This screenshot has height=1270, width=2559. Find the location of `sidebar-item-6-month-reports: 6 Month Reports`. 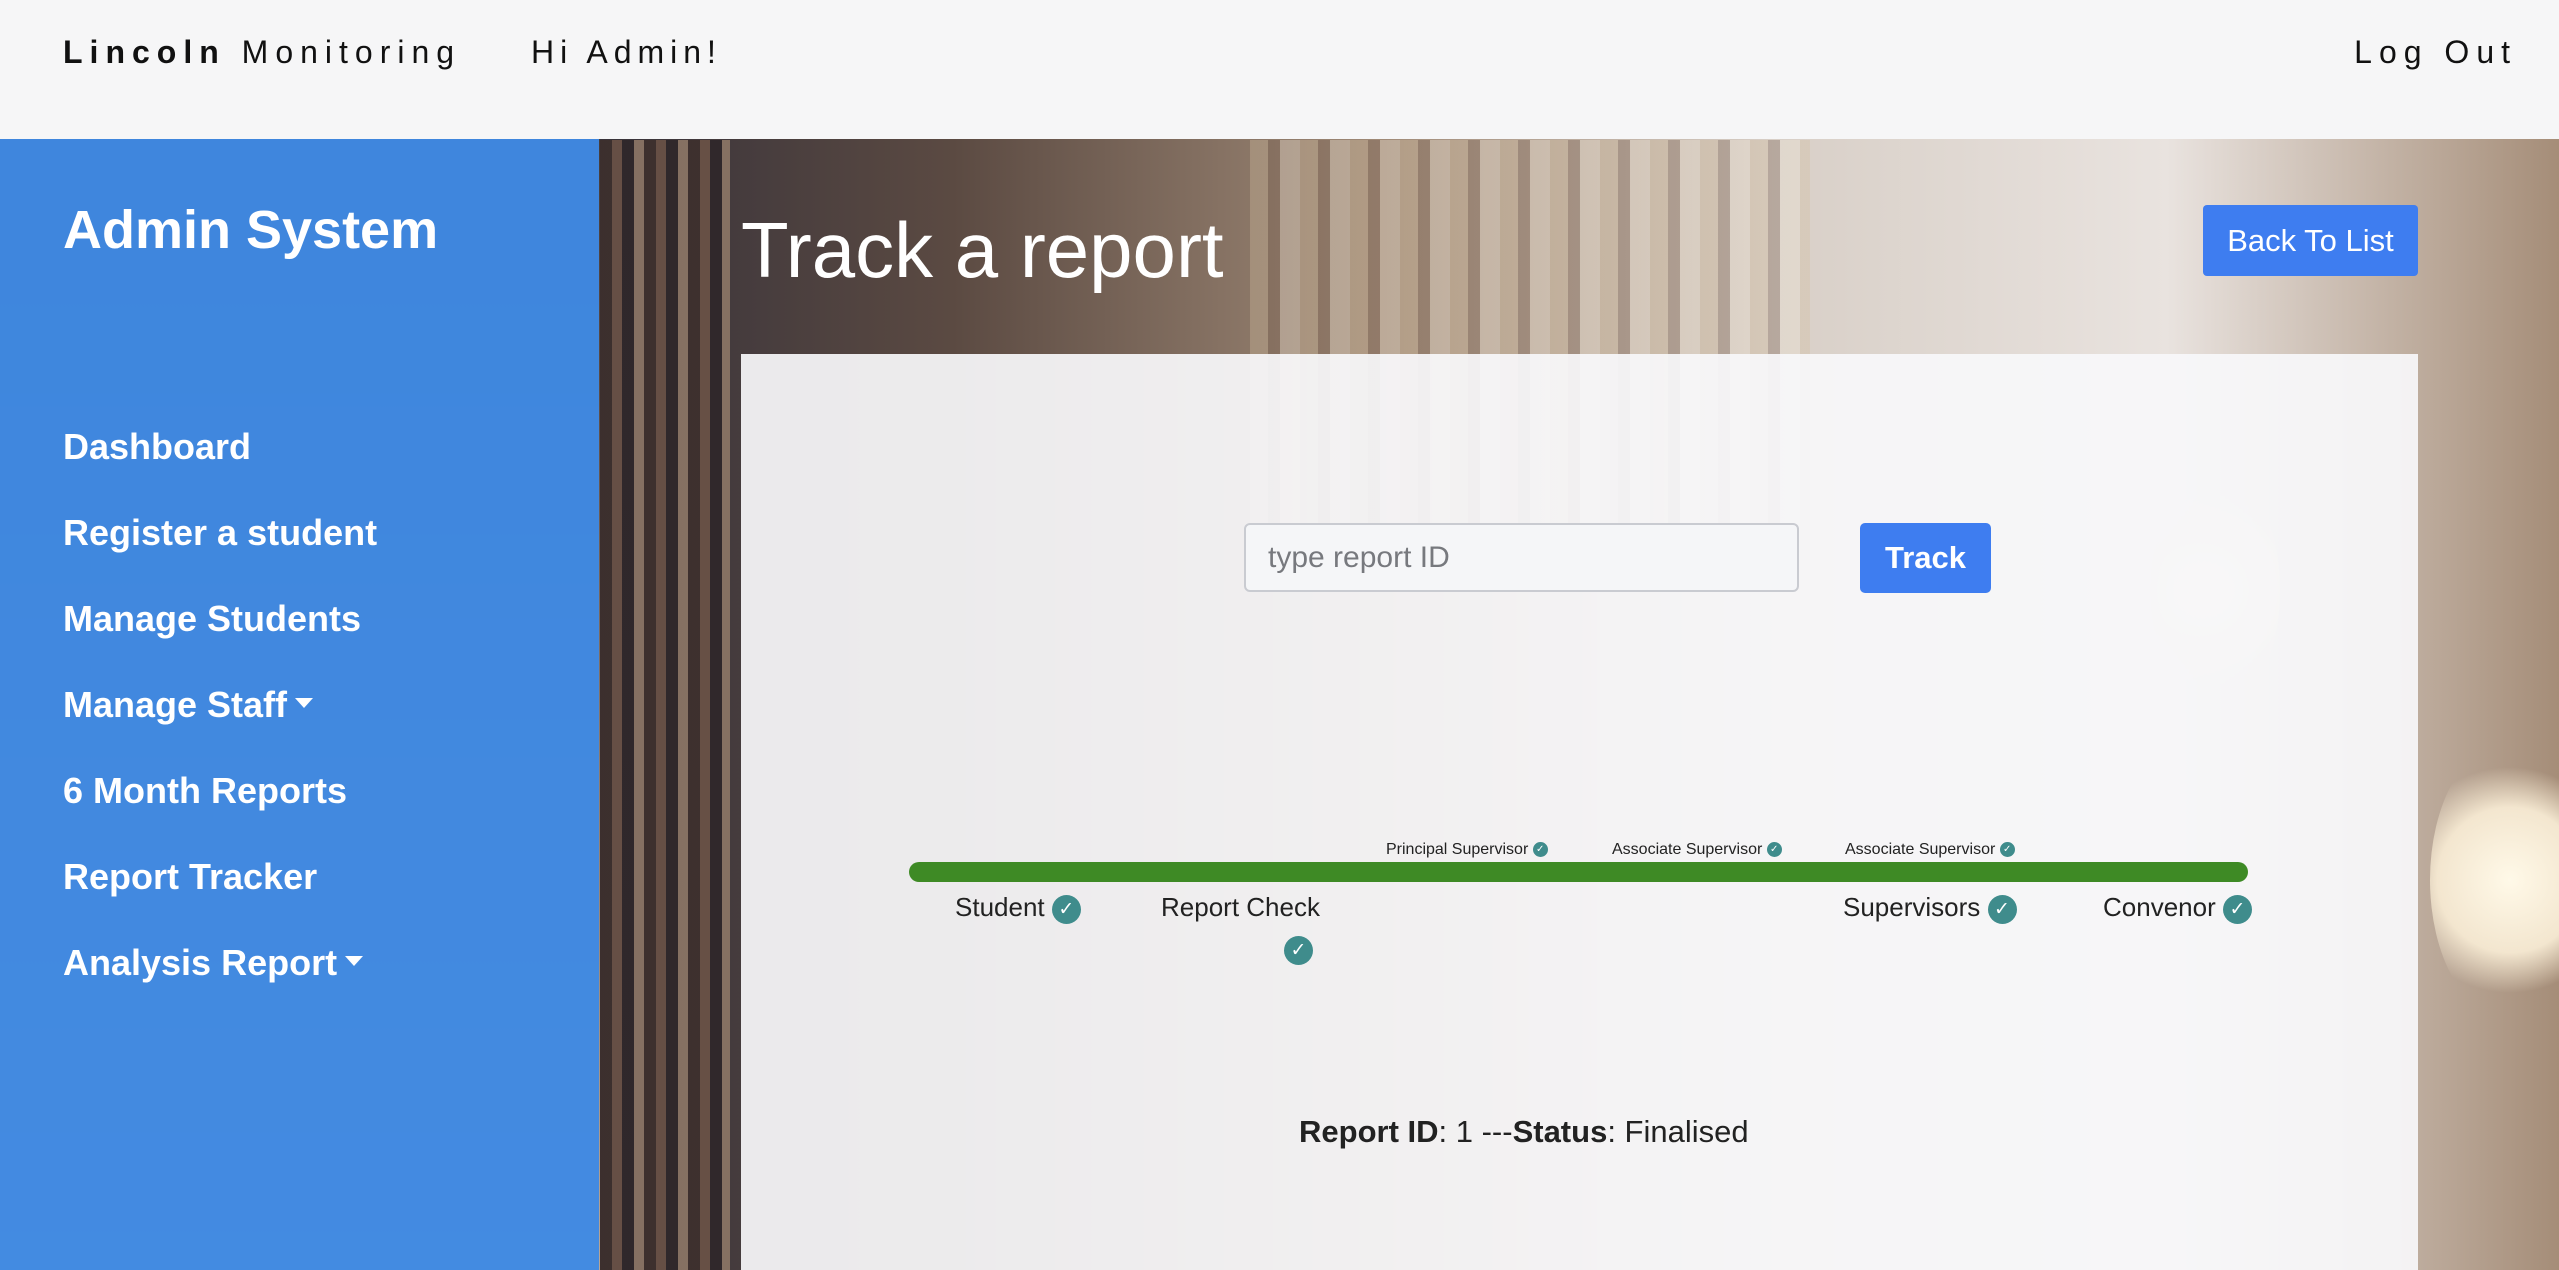

sidebar-item-6-month-reports: 6 Month Reports is located at coordinates (205, 791).